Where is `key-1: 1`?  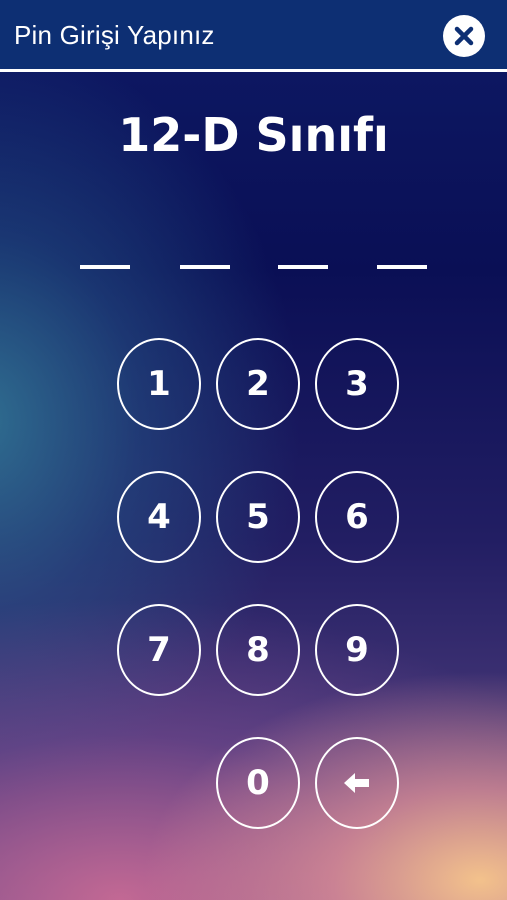
key-1: 1 is located at coordinates (159, 384).